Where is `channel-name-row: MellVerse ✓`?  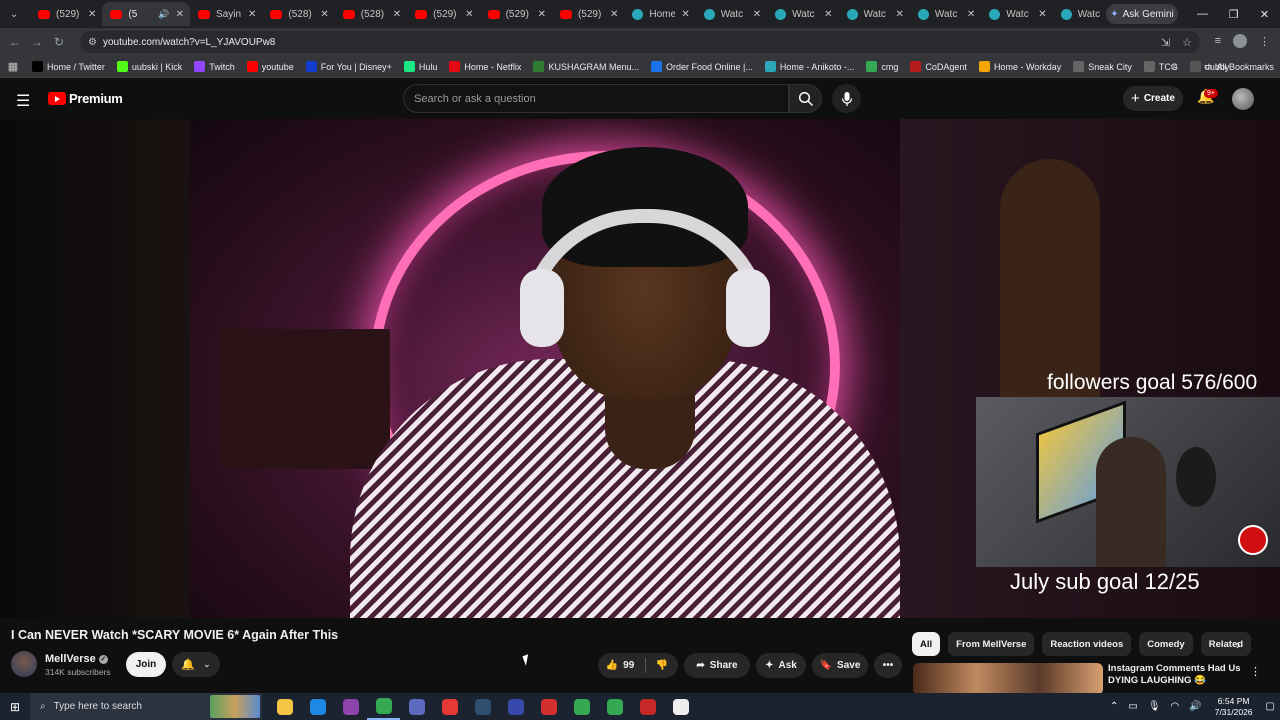
channel-name-row: MellVerse ✓ is located at coordinates (76, 659).